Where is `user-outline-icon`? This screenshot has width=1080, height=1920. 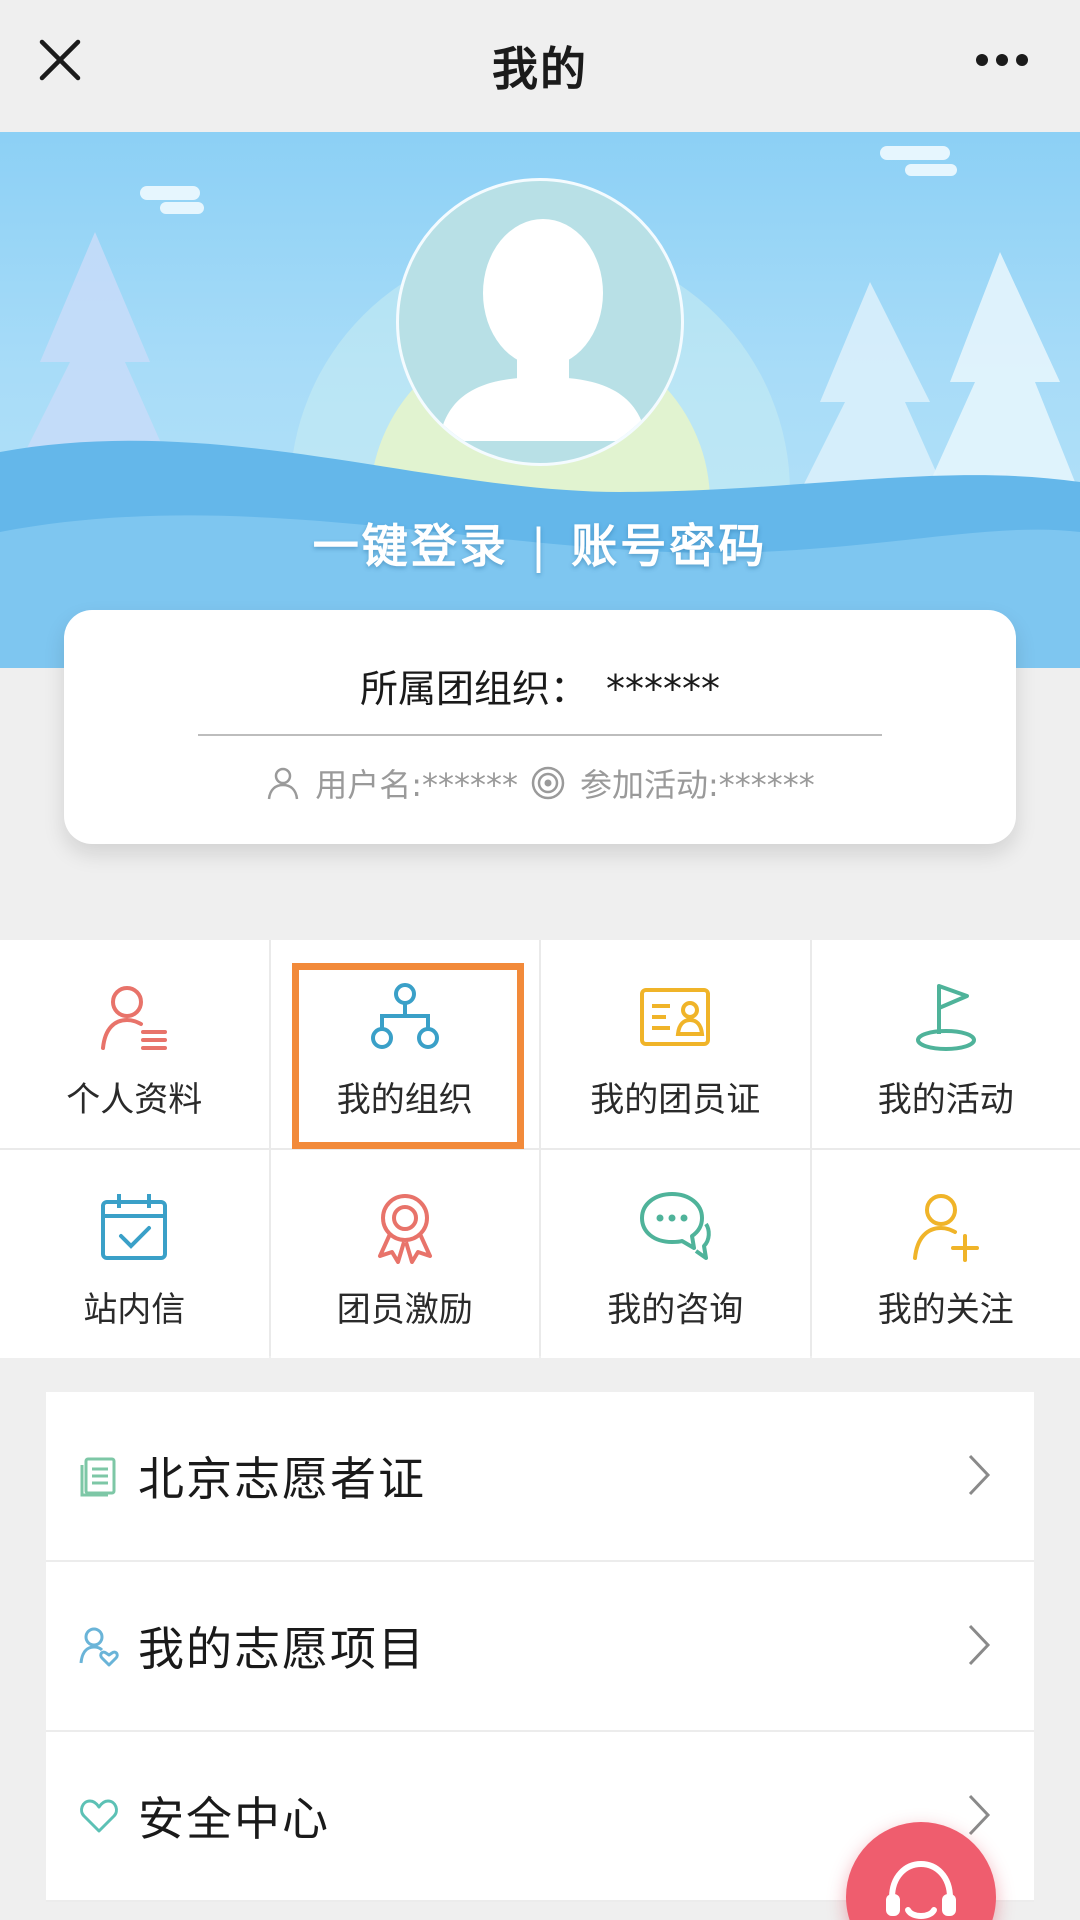
user-outline-icon is located at coordinates (283, 783).